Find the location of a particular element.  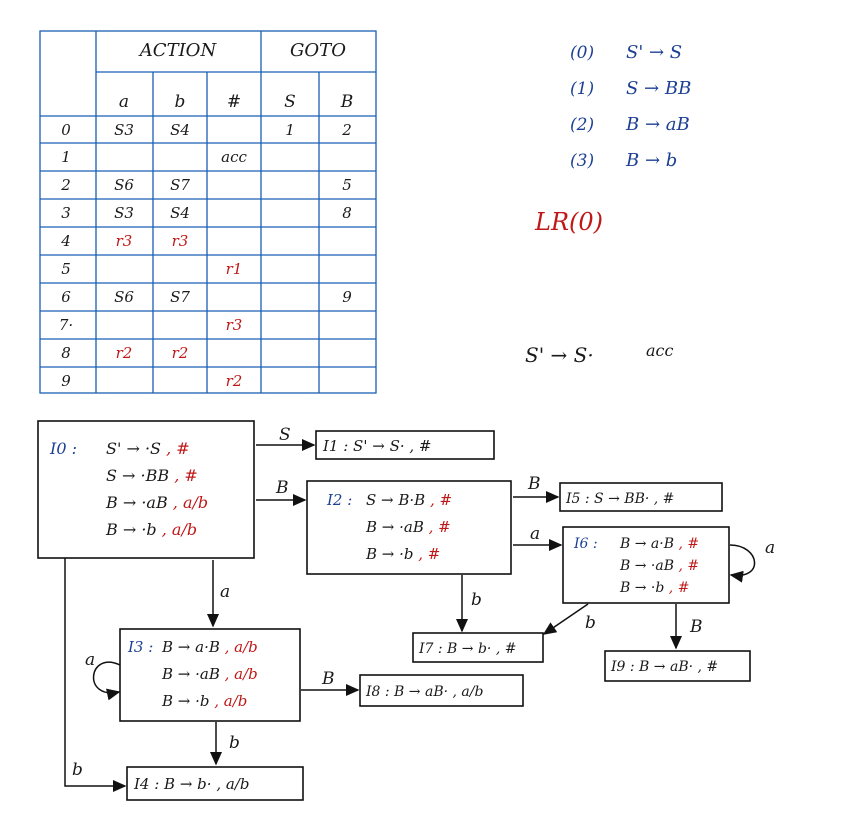

rule-text: S → BB is located at coordinates (658, 88).